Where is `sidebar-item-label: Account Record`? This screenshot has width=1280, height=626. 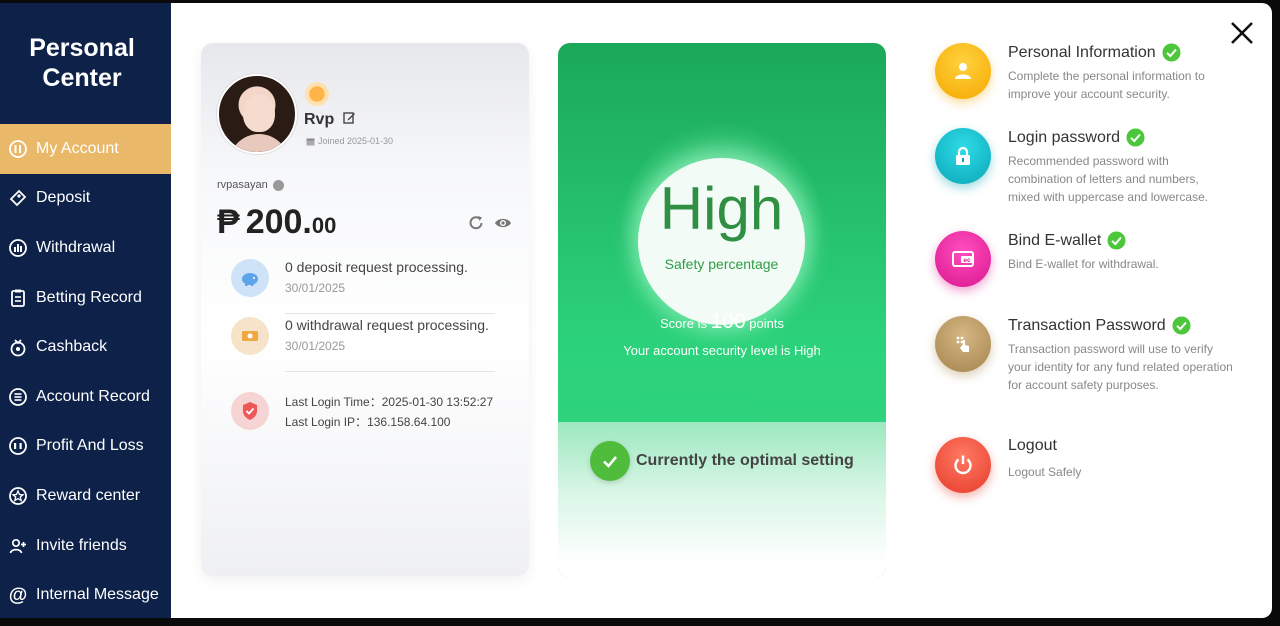
sidebar-item-label: Account Record is located at coordinates (93, 396).